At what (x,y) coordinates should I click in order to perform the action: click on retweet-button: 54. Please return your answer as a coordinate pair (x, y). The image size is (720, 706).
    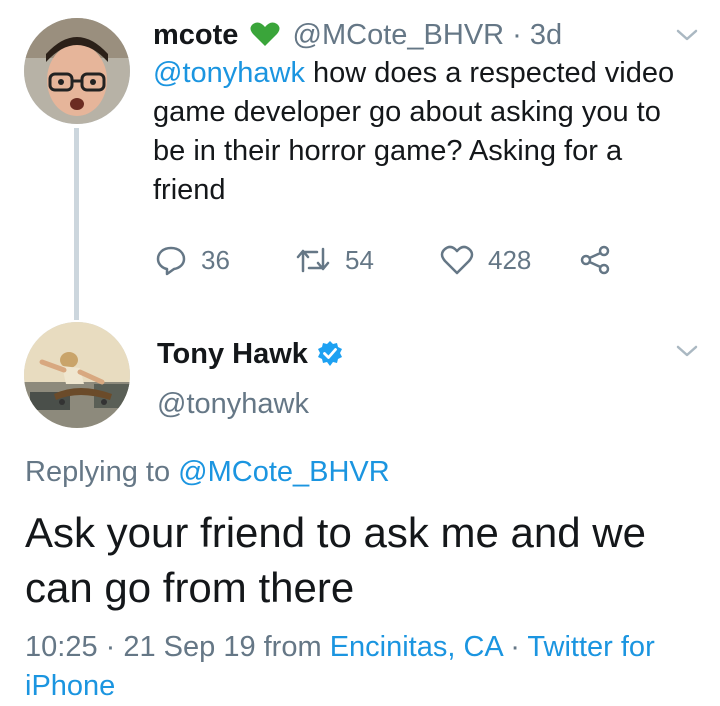
    Looking at the image, I should click on (334, 260).